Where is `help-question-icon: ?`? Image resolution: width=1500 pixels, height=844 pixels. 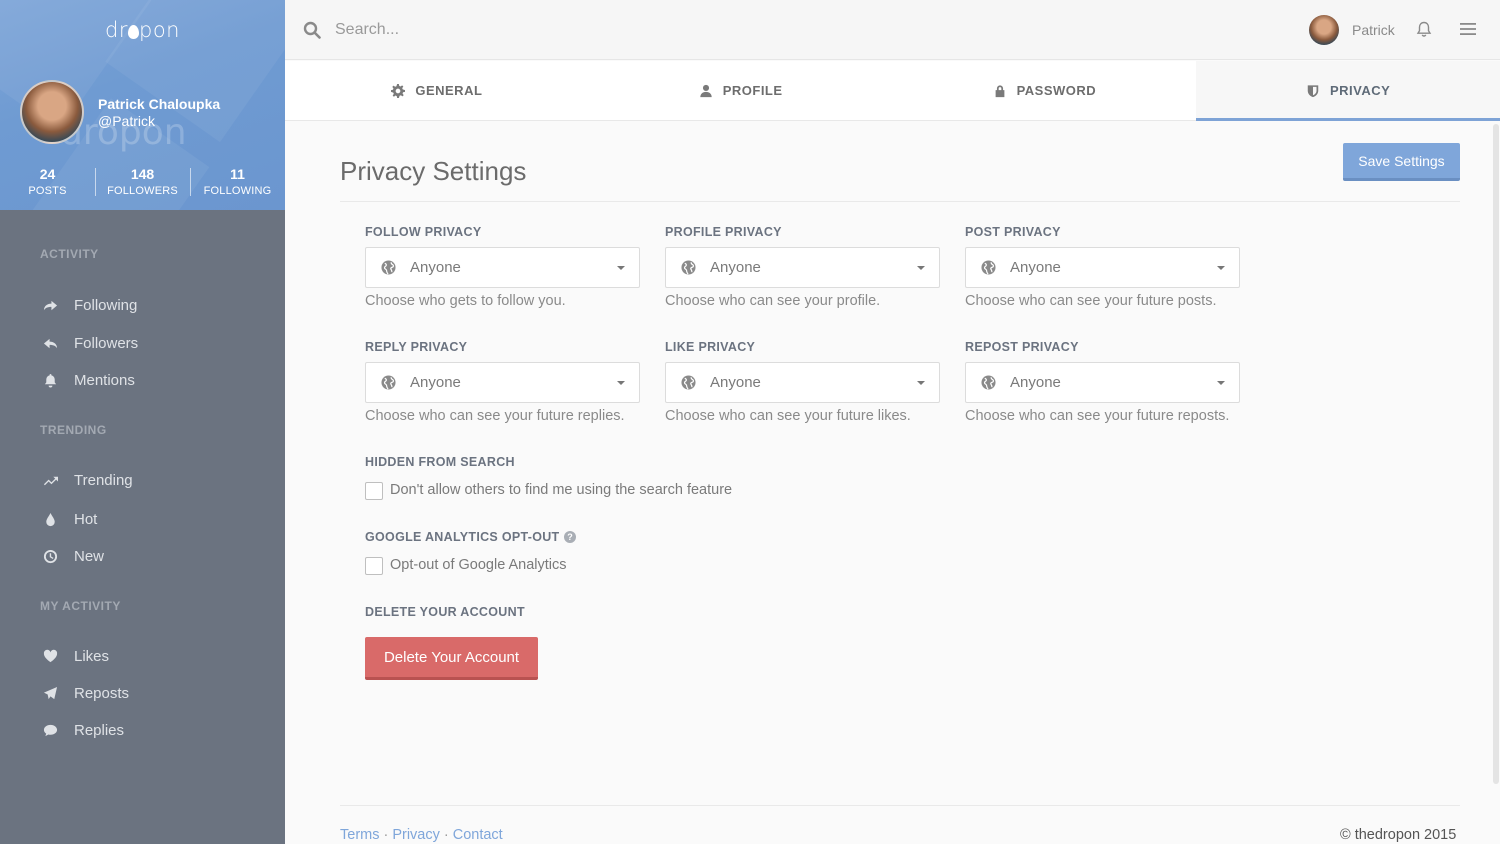
help-question-icon: ? is located at coordinates (570, 537).